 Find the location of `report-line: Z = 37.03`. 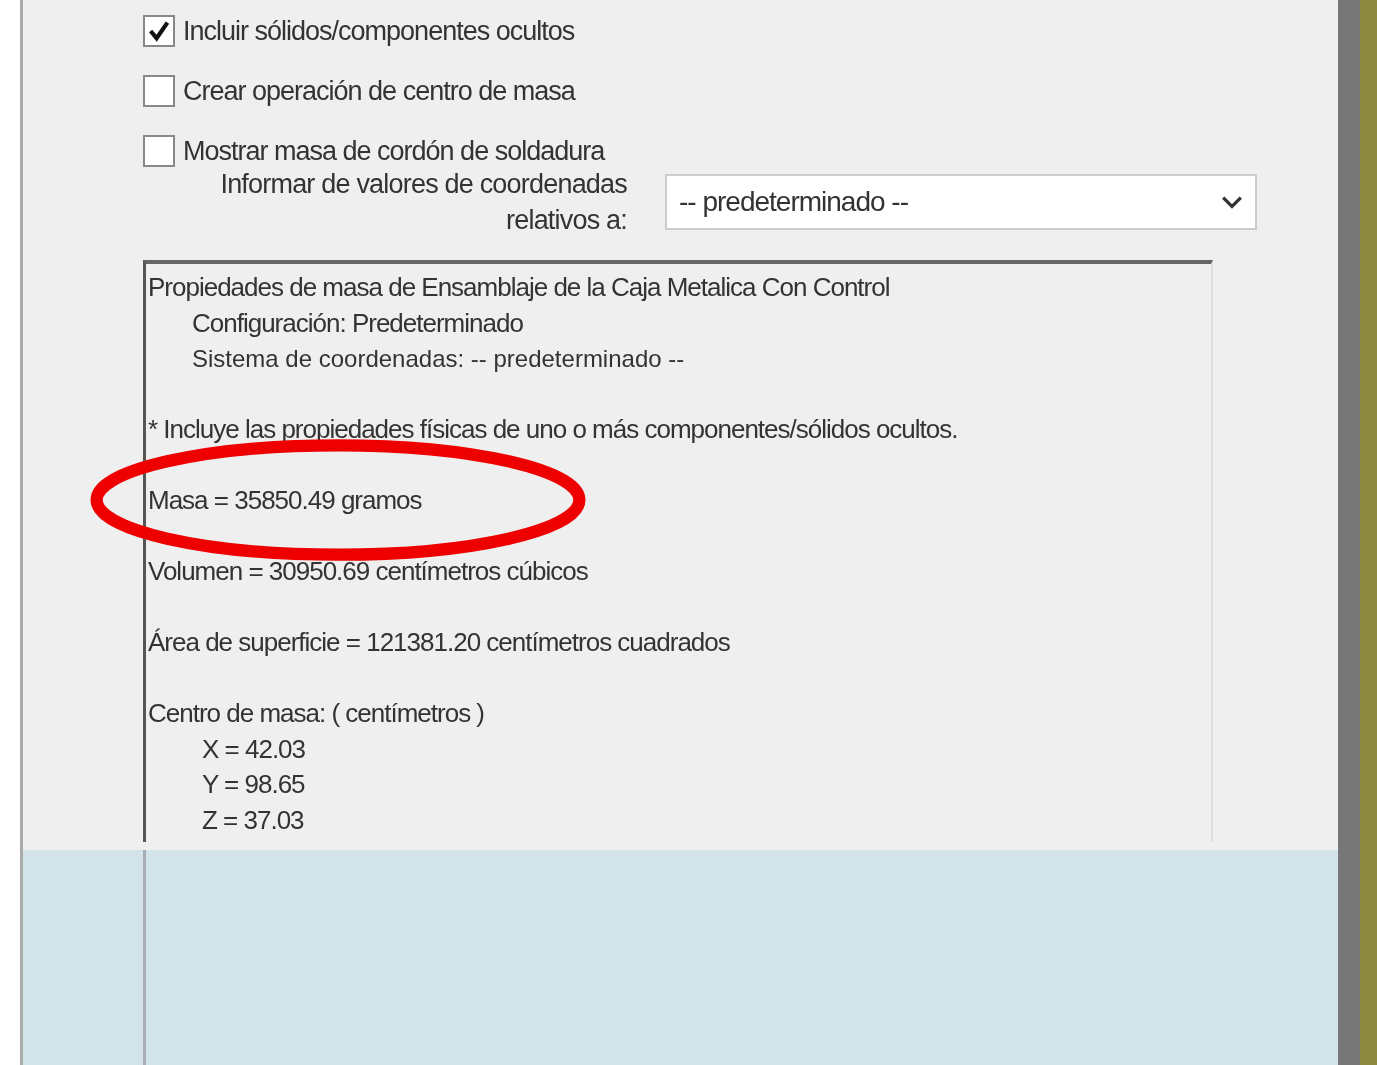

report-line: Z = 37.03 is located at coordinates (253, 820).